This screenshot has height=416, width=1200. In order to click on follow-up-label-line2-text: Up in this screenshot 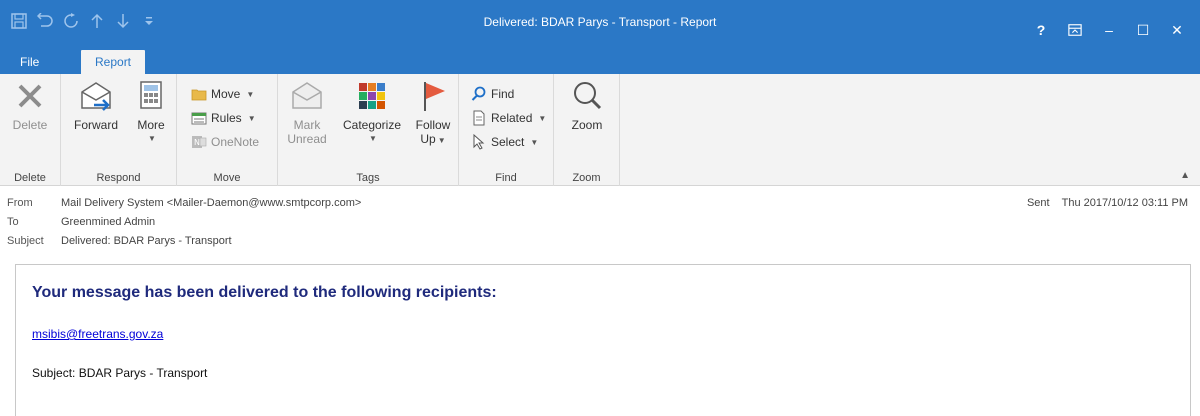, I will do `click(428, 139)`.